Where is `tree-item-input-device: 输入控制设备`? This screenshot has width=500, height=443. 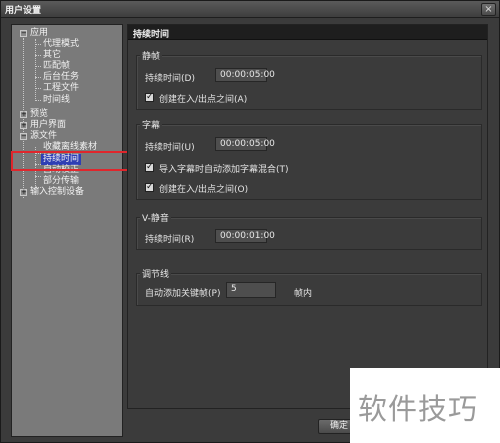 tree-item-input-device: 输入控制设备 is located at coordinates (57, 192).